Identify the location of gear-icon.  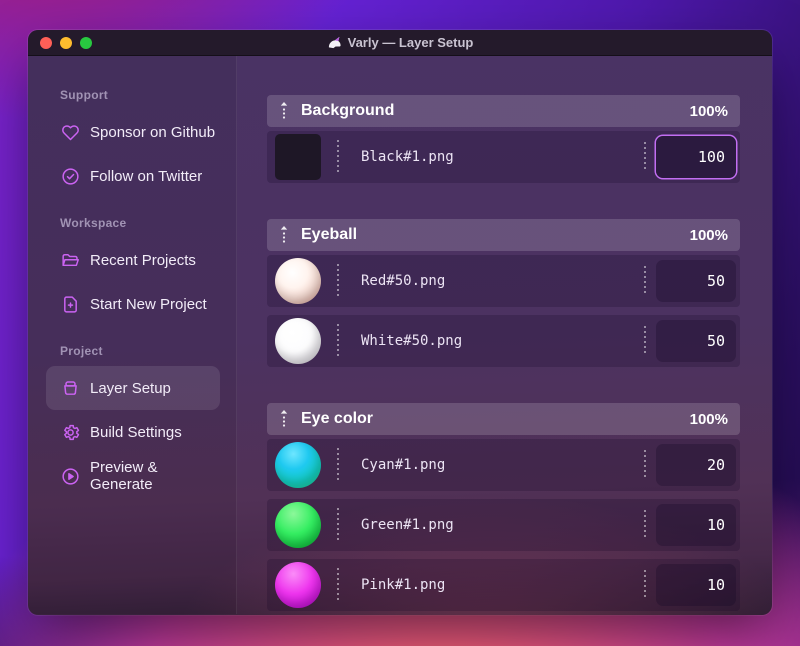
(72, 432).